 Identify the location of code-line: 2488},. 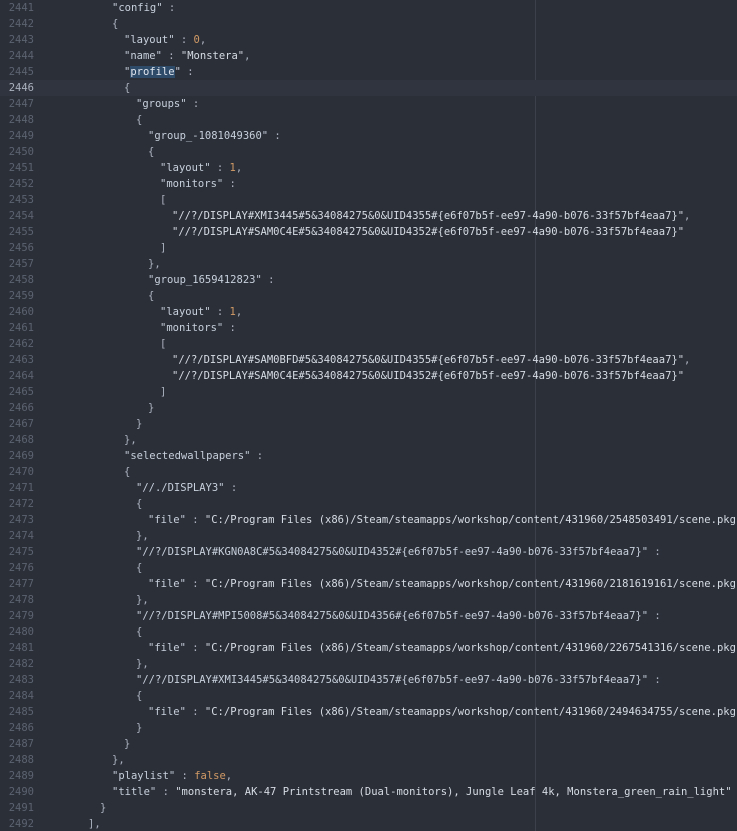
(368, 760).